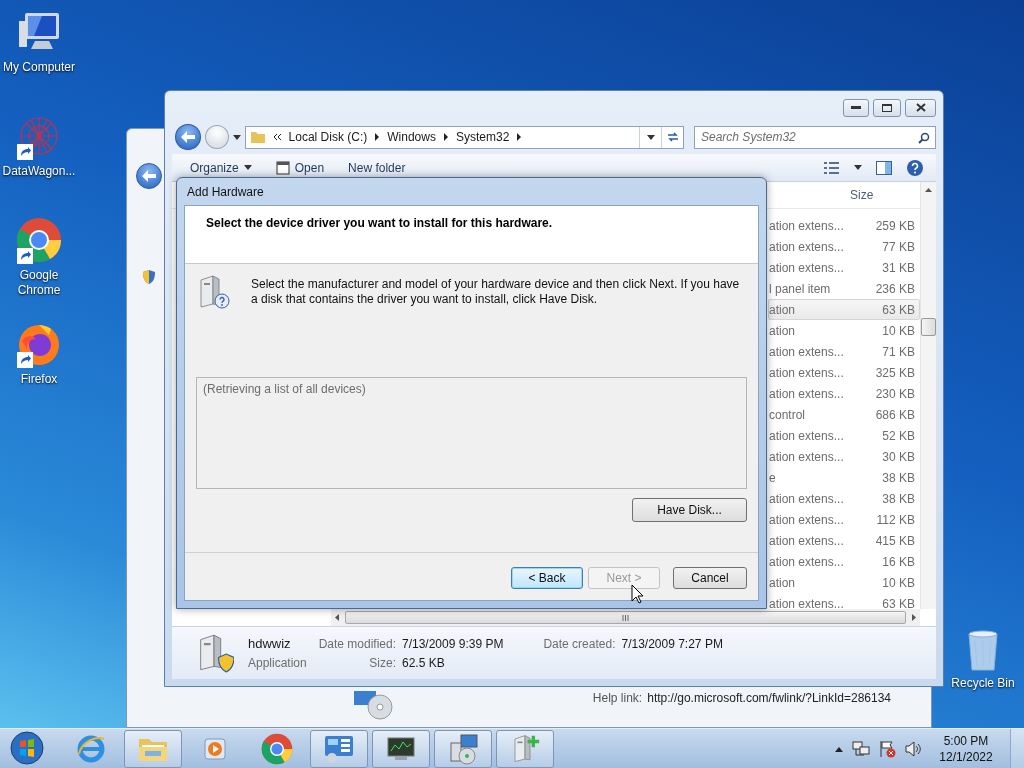 The height and width of the screenshot is (768, 1024). Describe the element at coordinates (773, 477) in the screenshot. I see `file-type-cell-text: e` at that location.